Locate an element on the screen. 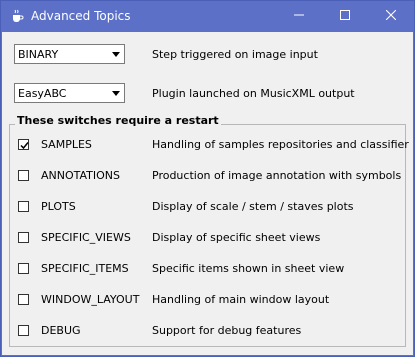 This screenshot has height=357, width=415. samples-checkbox is located at coordinates (23, 144).